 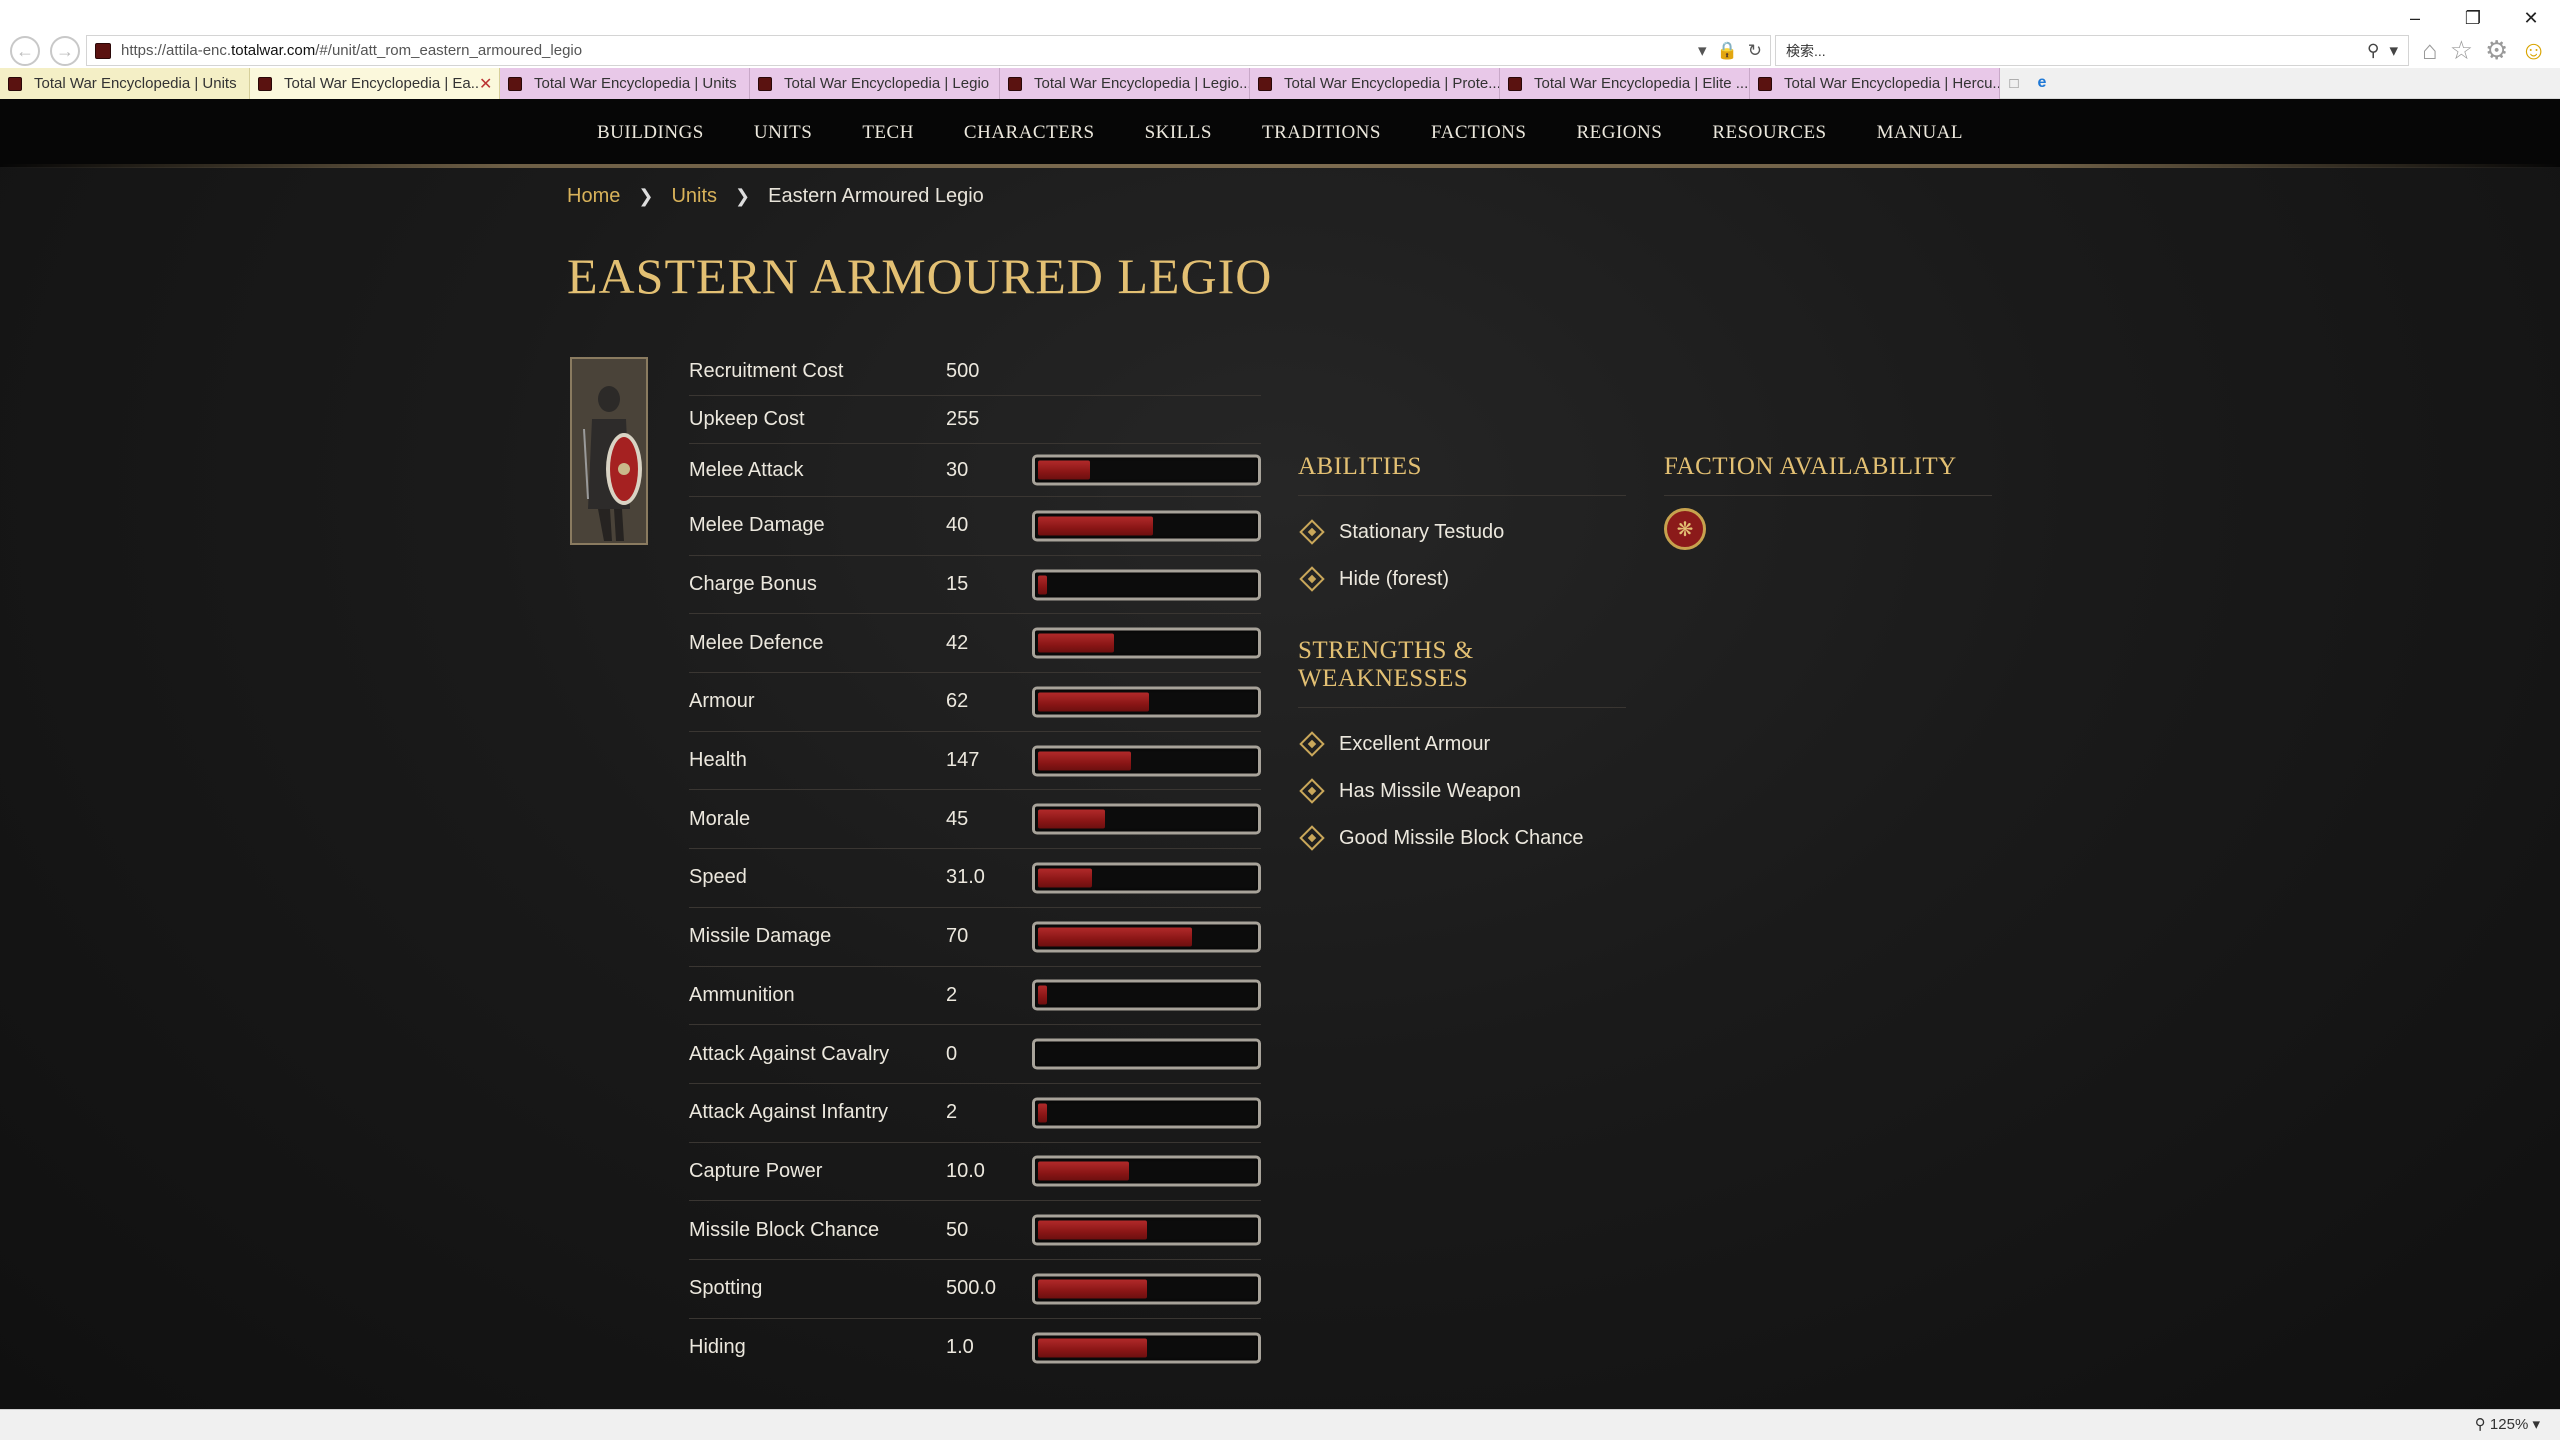 I want to click on favorites-star-icon: ☆, so click(x=2461, y=50).